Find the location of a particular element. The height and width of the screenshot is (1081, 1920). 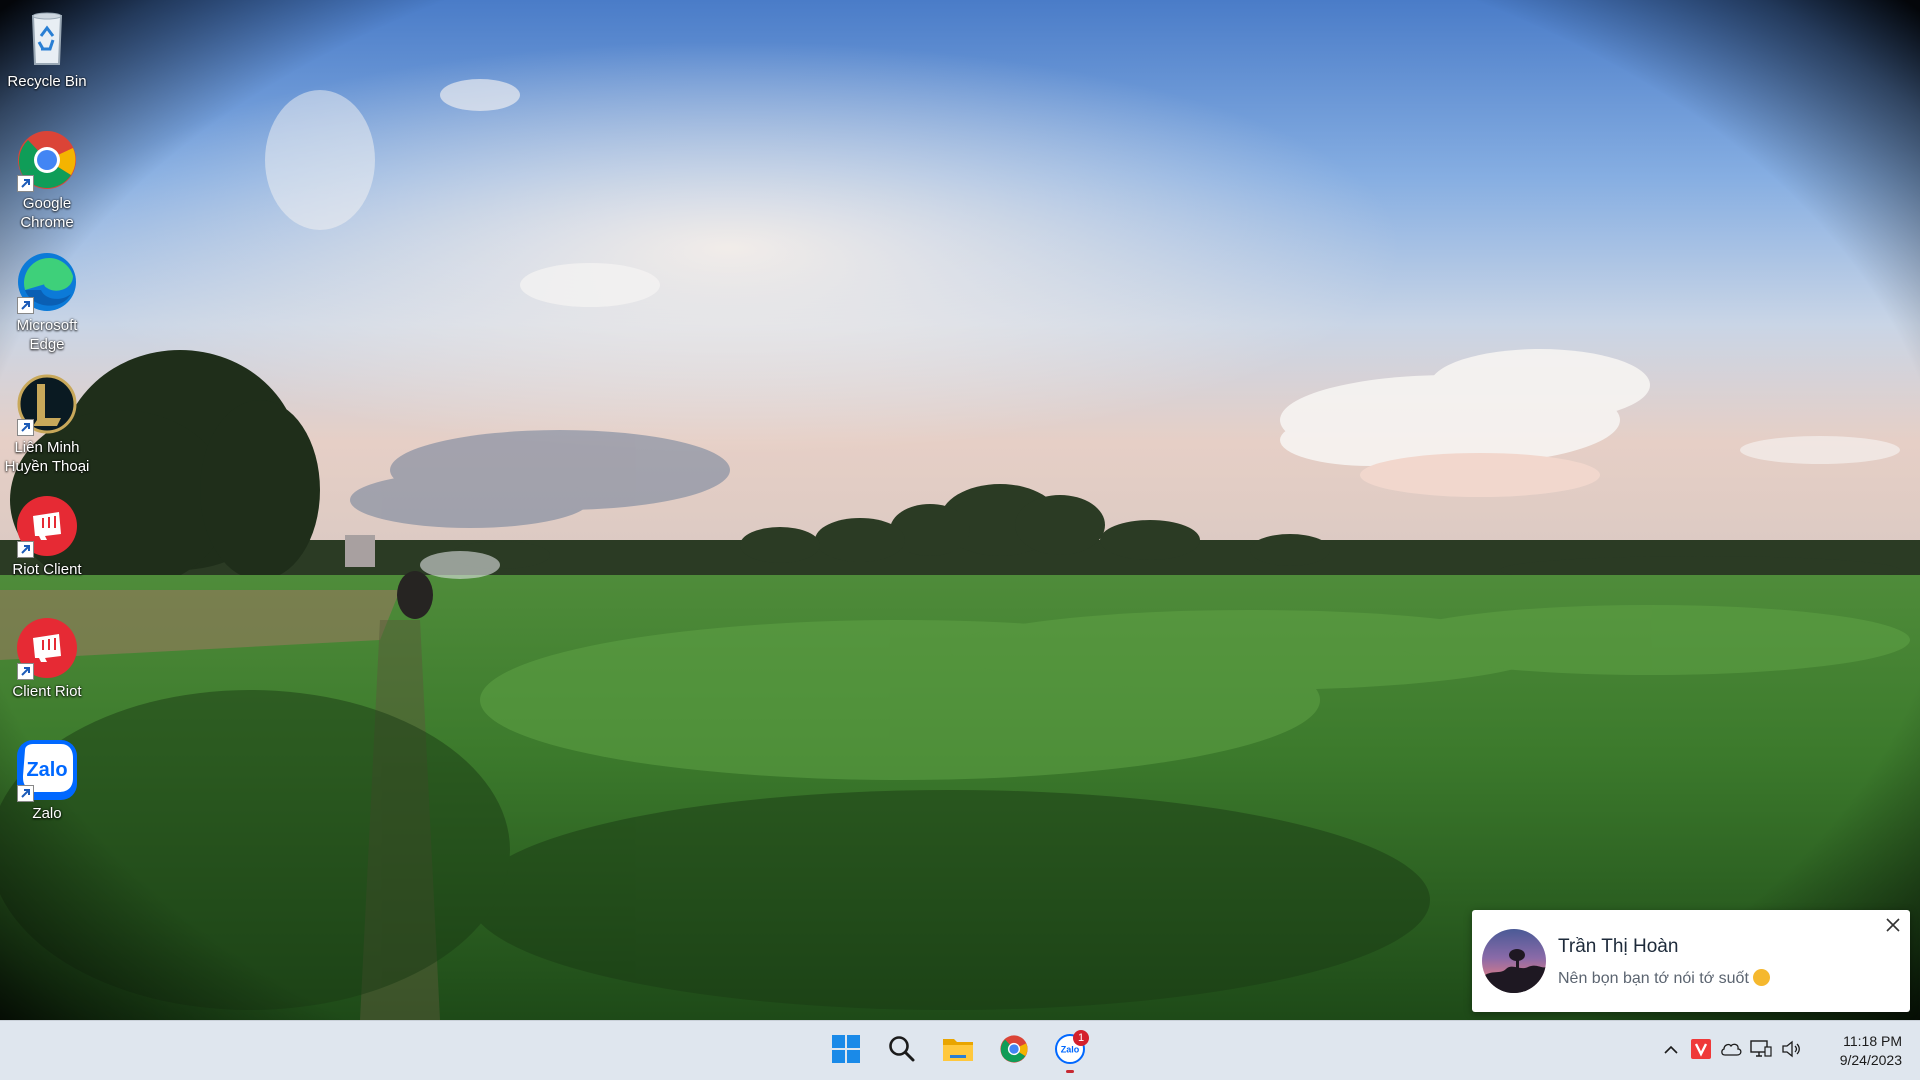

show-hidden-icons-button is located at coordinates (1671, 1051).